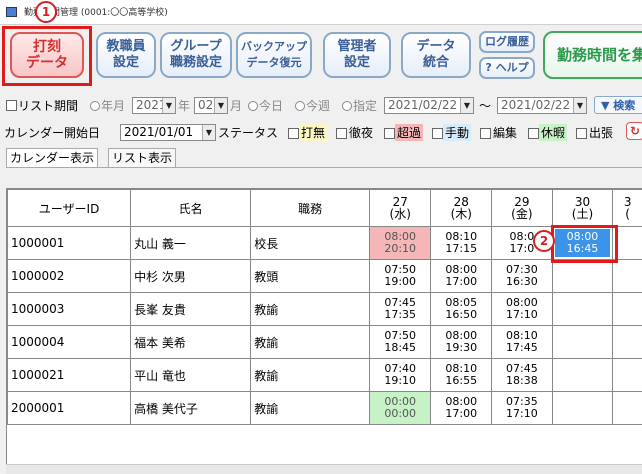  What do you see at coordinates (582, 208) in the screenshot?
I see `date-header: 30(土)` at bounding box center [582, 208].